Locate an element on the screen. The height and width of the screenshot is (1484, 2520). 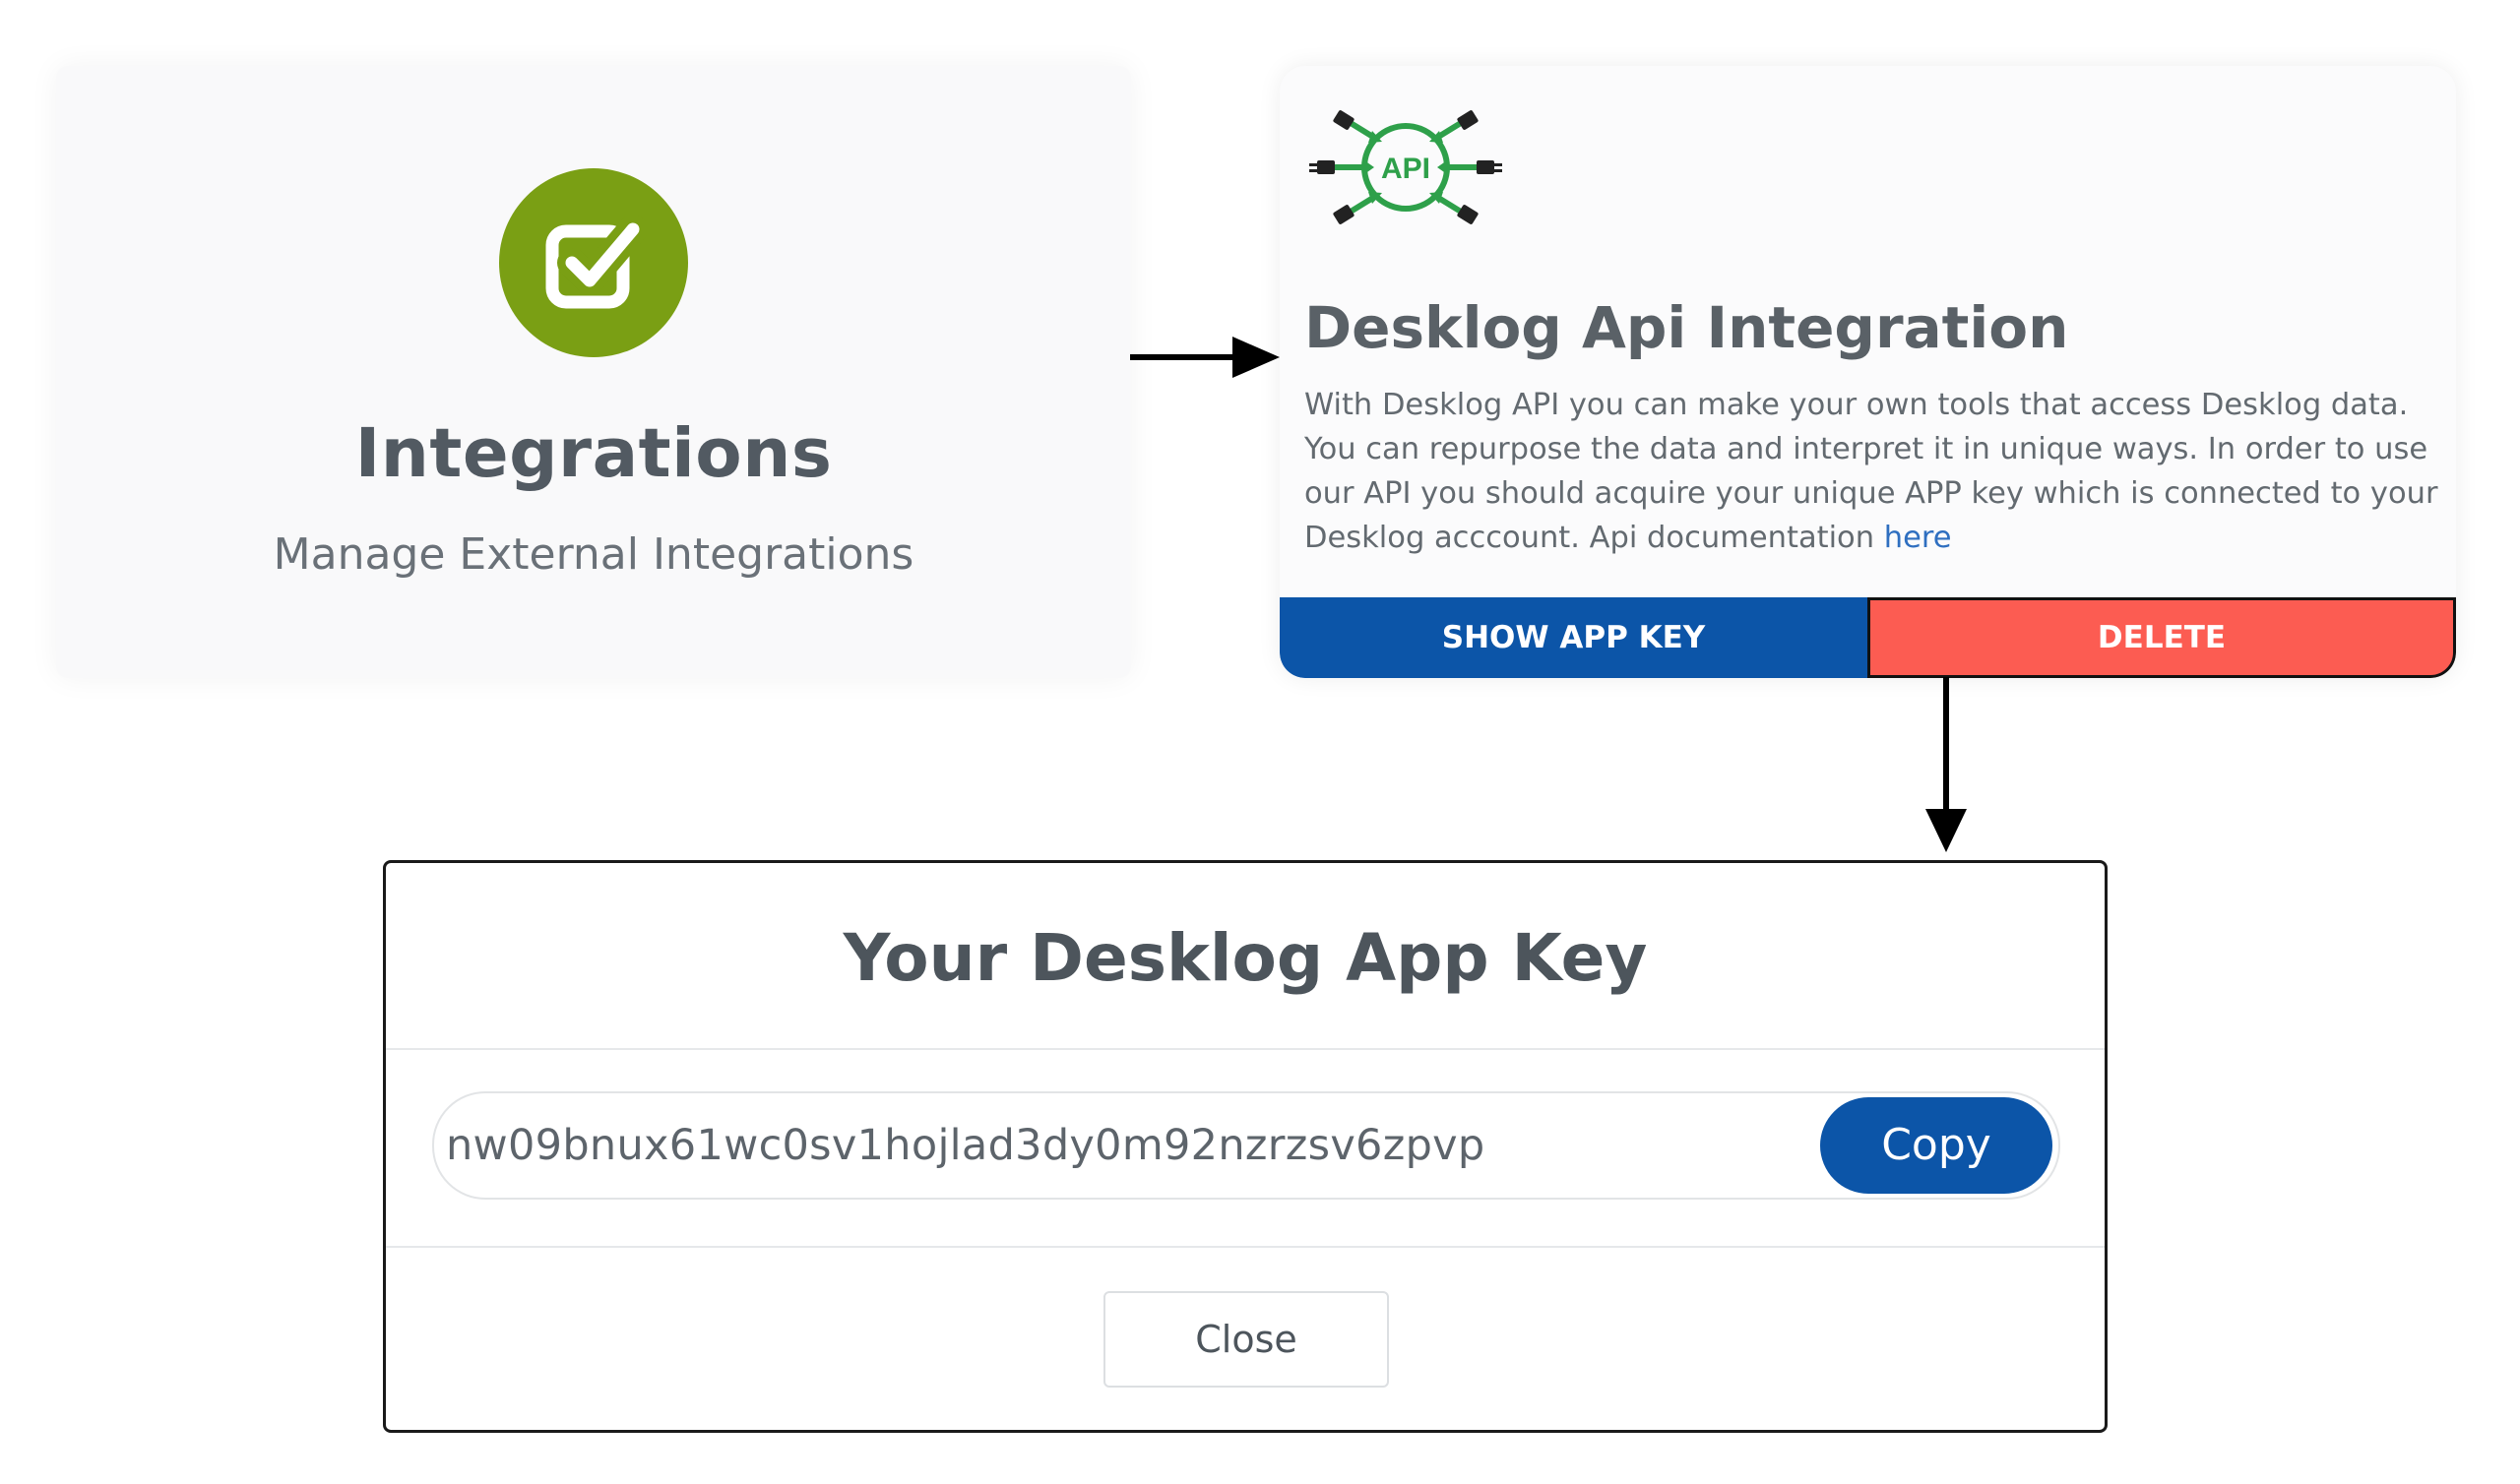
check-square-icon is located at coordinates (593, 263).